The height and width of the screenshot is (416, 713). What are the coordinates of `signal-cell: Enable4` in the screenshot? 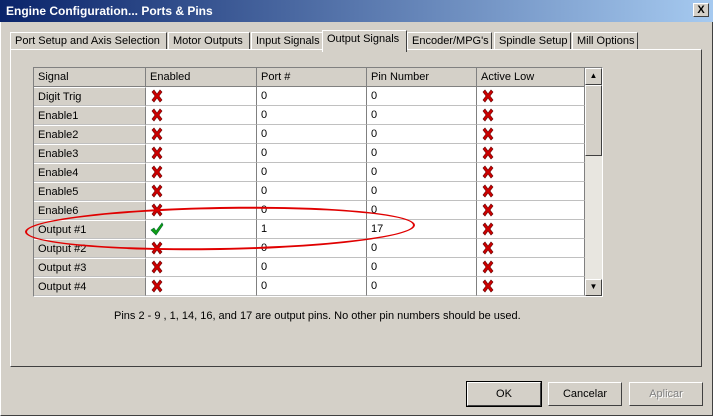 It's located at (90, 172).